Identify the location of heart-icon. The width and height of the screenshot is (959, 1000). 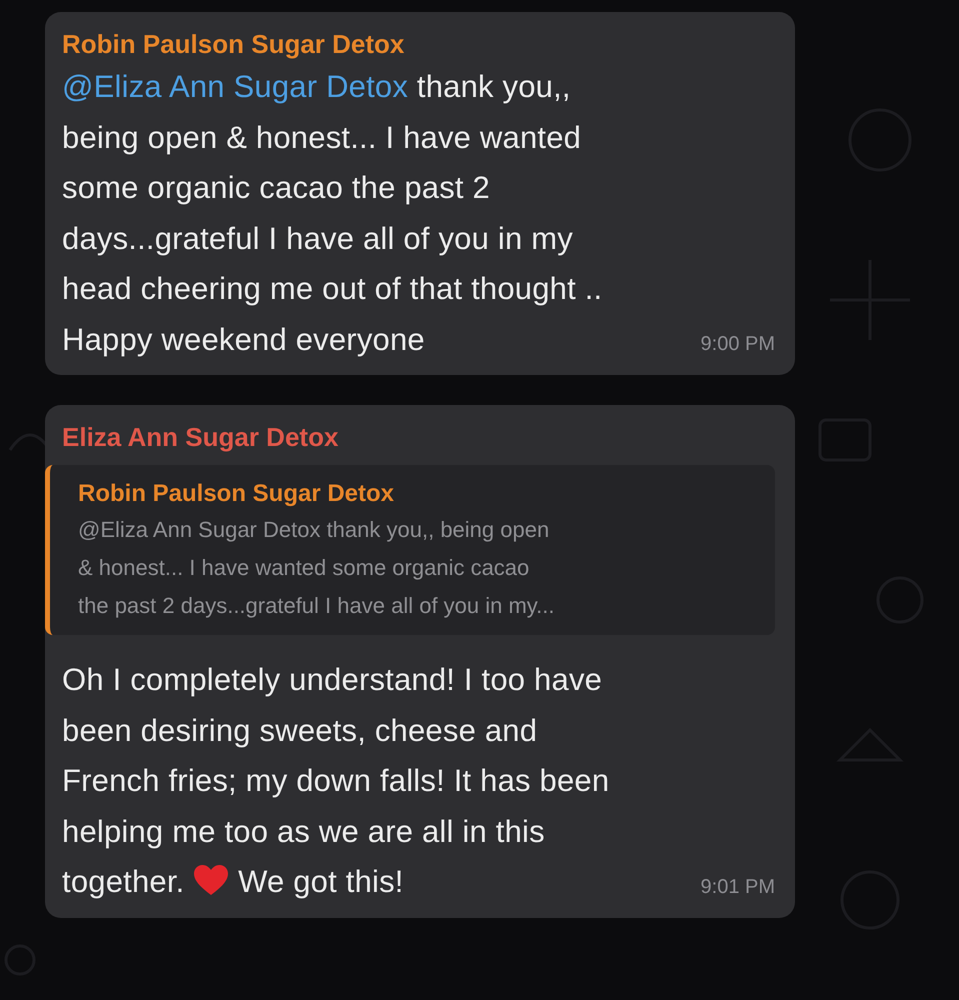
(211, 880).